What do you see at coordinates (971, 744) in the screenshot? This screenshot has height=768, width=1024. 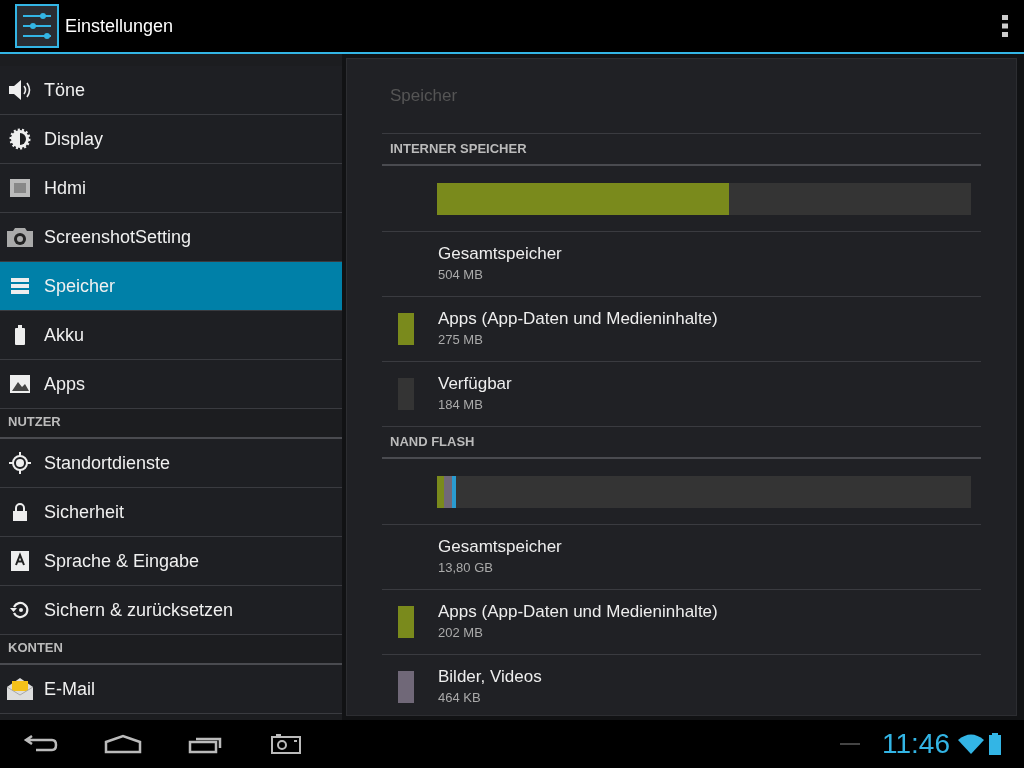 I see `wifi-icon` at bounding box center [971, 744].